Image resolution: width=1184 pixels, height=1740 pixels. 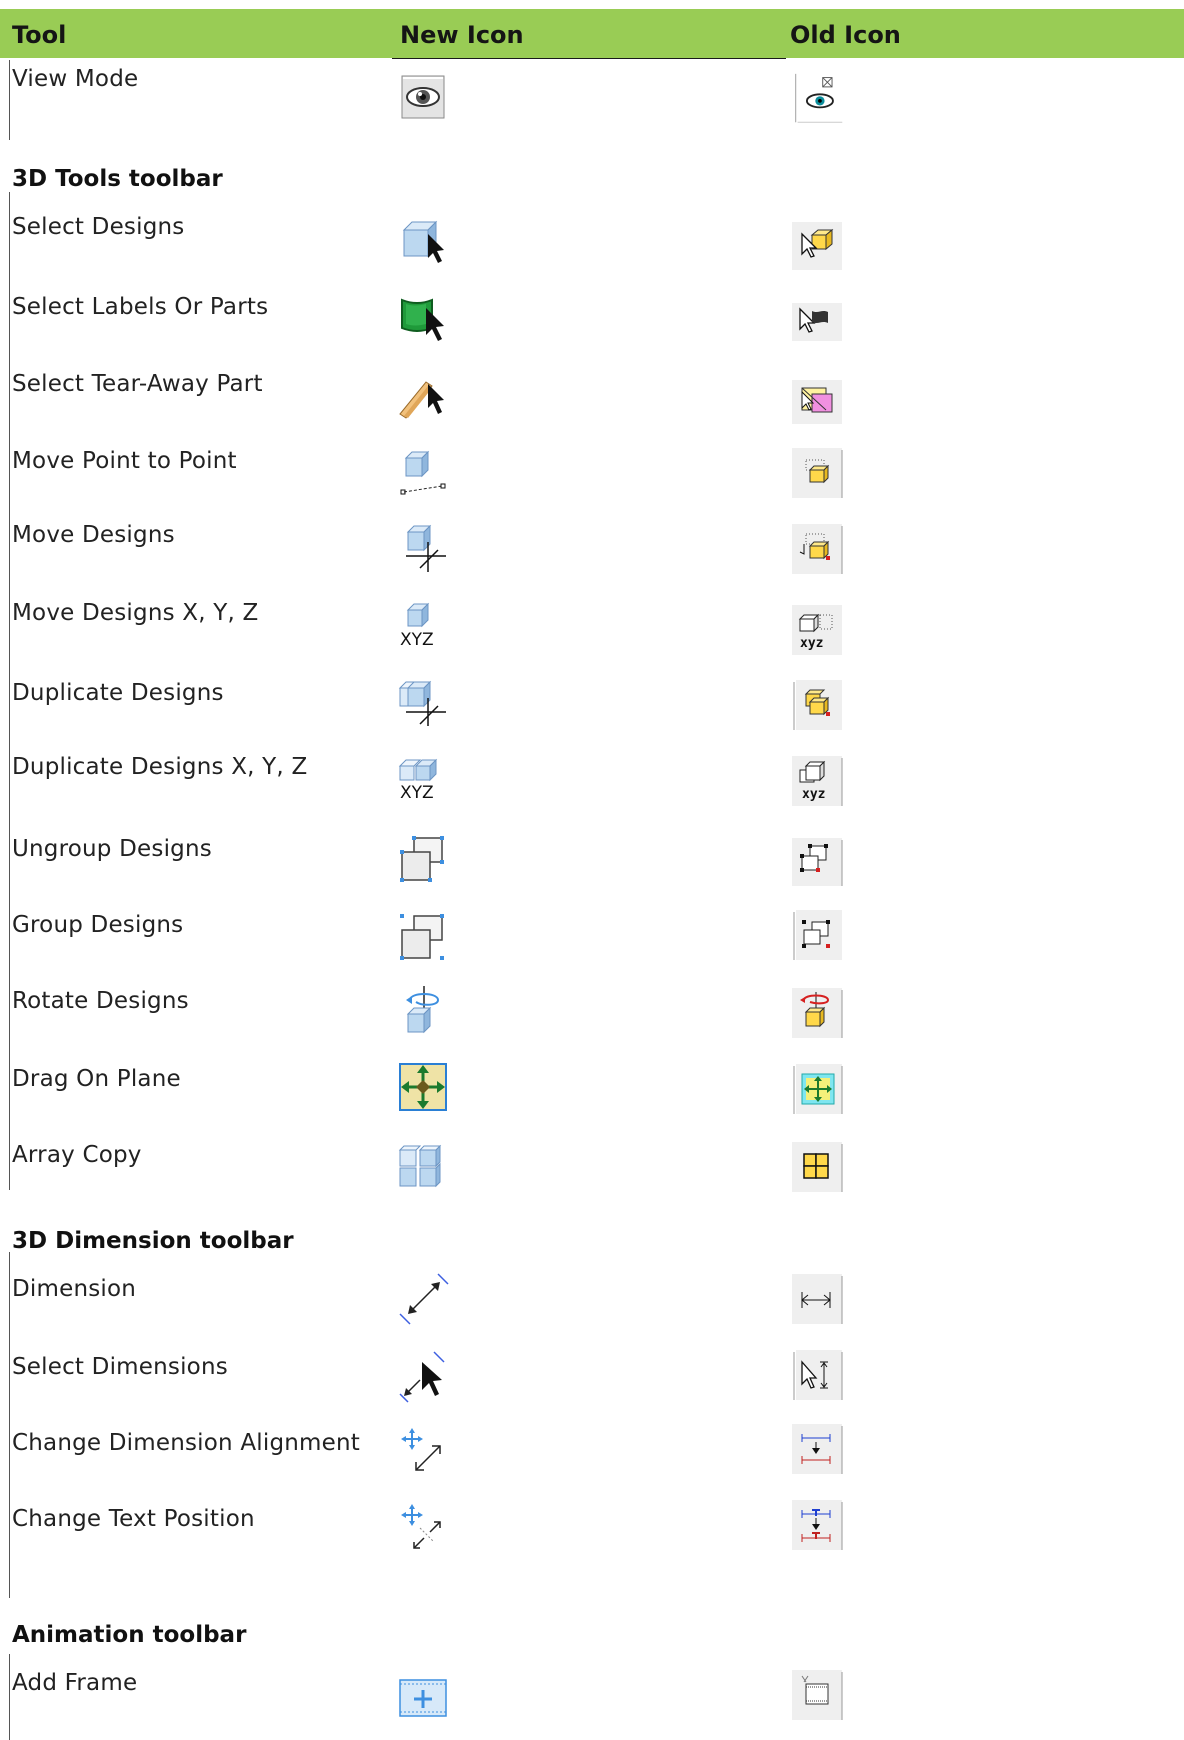 I want to click on select-tear-away-part-old-icon, so click(x=819, y=400).